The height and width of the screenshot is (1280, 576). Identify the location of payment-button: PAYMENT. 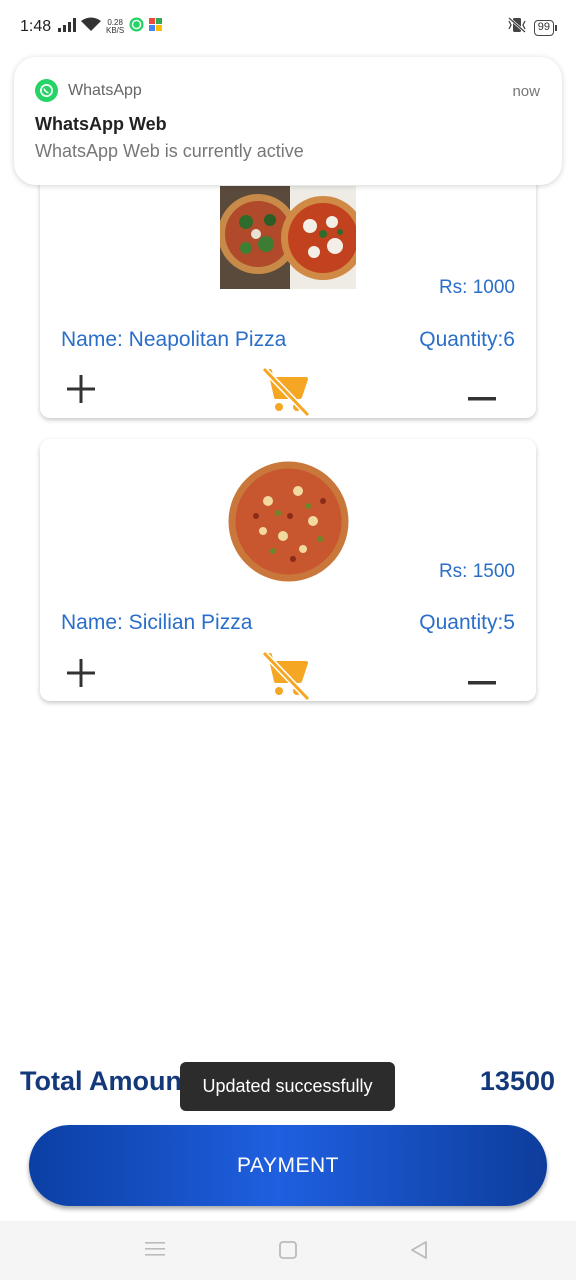
(288, 1165).